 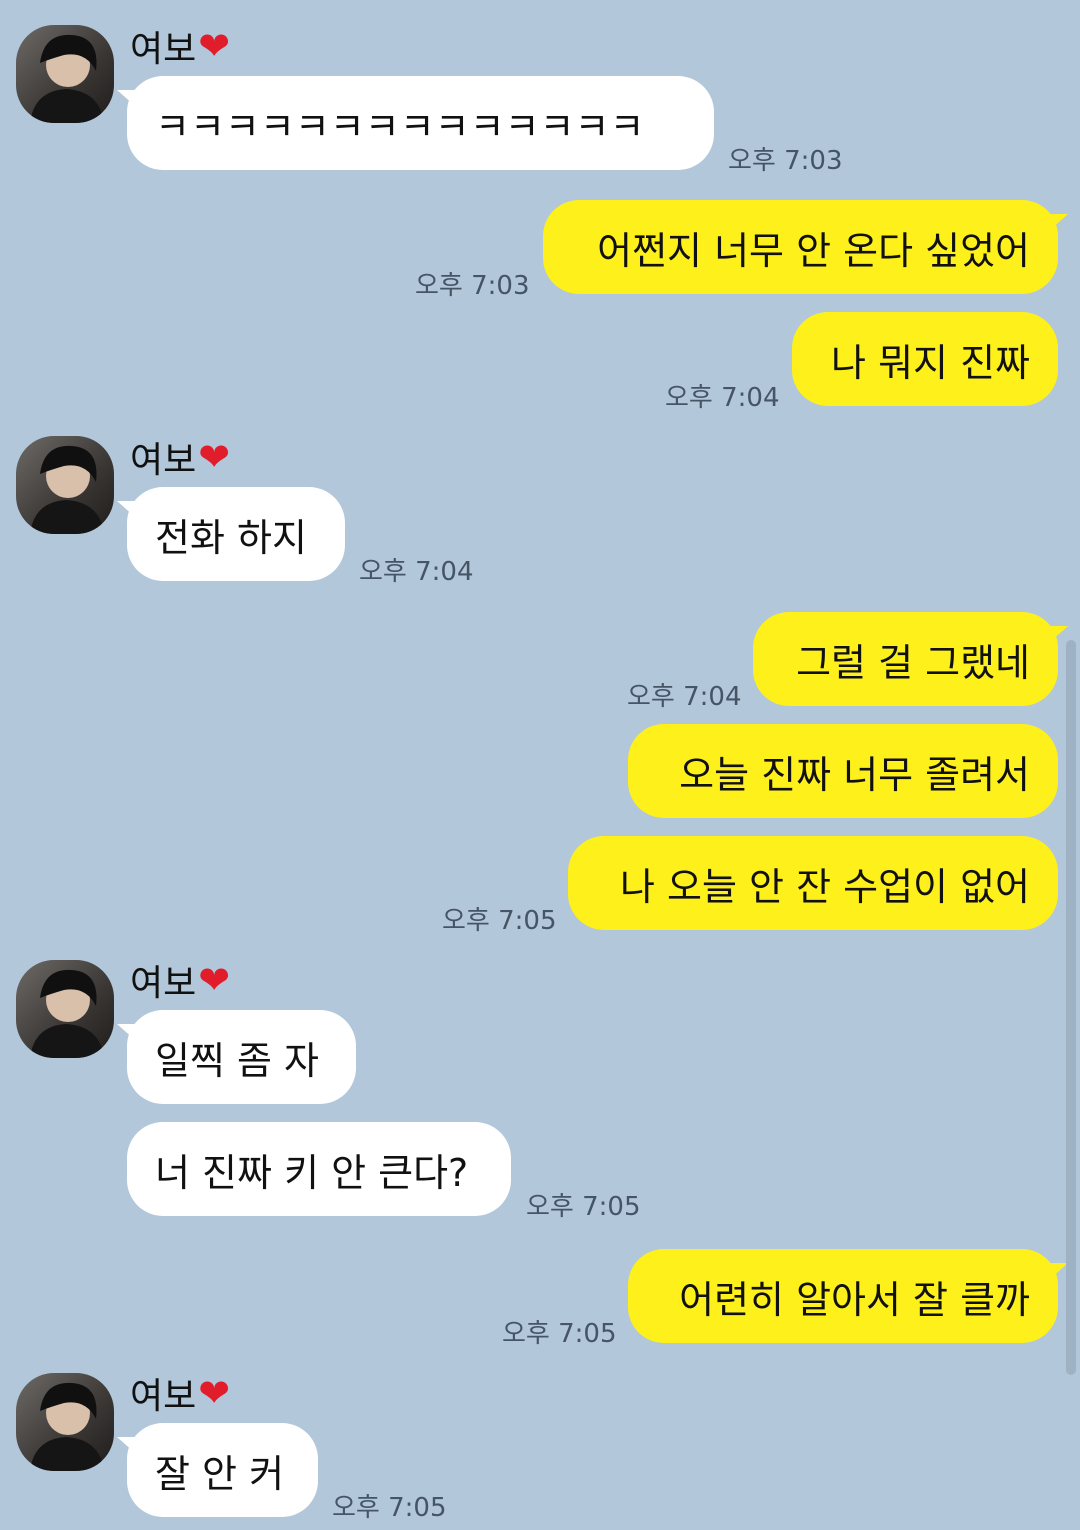 What do you see at coordinates (400, 126) in the screenshot?
I see `message-text: ㅋㅋㅋㅋㅋㅋㅋㅋㅋㅋㅋㅋㅋㅋ` at bounding box center [400, 126].